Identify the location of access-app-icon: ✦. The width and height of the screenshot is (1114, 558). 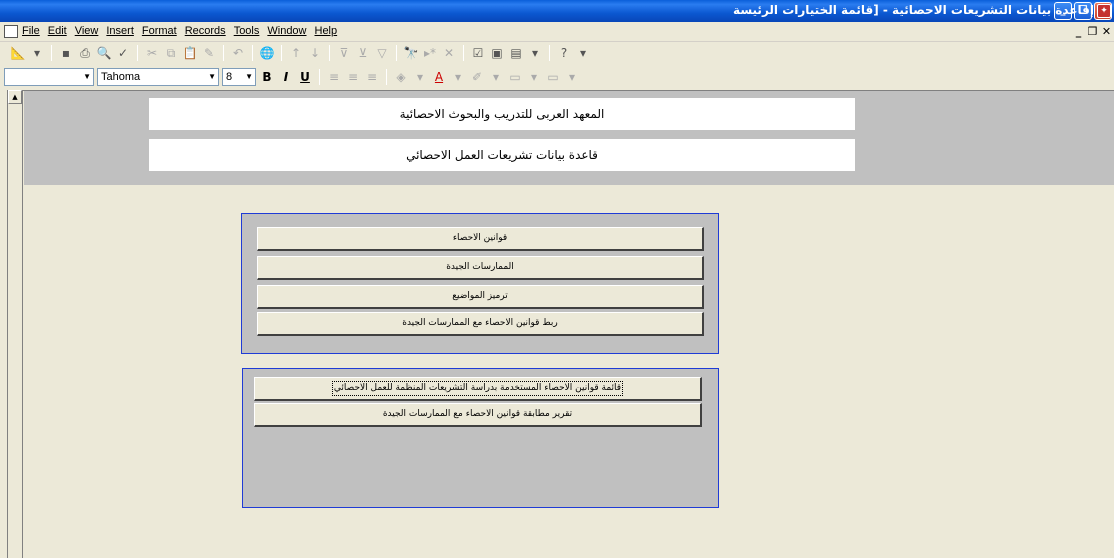
(1104, 11).